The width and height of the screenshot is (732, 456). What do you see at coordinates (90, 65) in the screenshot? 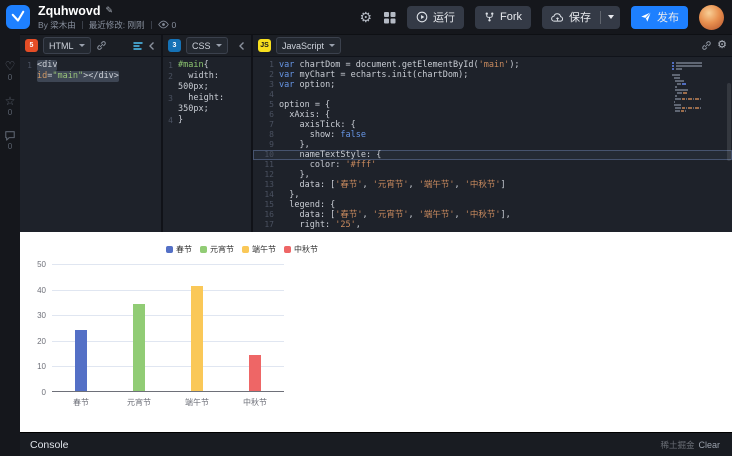
I see `code-line: 1 <div` at bounding box center [90, 65].